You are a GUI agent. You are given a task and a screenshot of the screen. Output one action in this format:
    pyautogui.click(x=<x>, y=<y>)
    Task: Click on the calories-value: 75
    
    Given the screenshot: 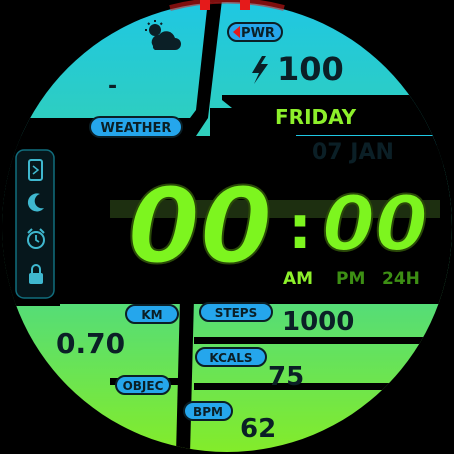 What is the action you would take?
    pyautogui.click(x=286, y=377)
    